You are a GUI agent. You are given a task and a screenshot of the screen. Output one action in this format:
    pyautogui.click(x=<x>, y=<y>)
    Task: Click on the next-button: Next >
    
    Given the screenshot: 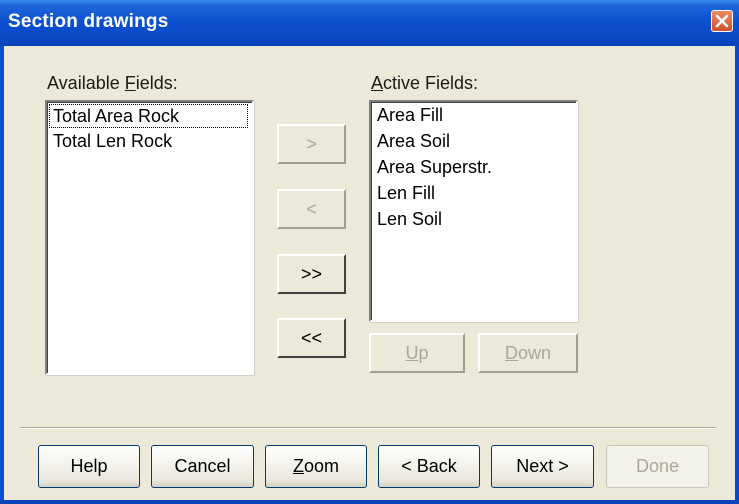 What is the action you would take?
    pyautogui.click(x=542, y=466)
    